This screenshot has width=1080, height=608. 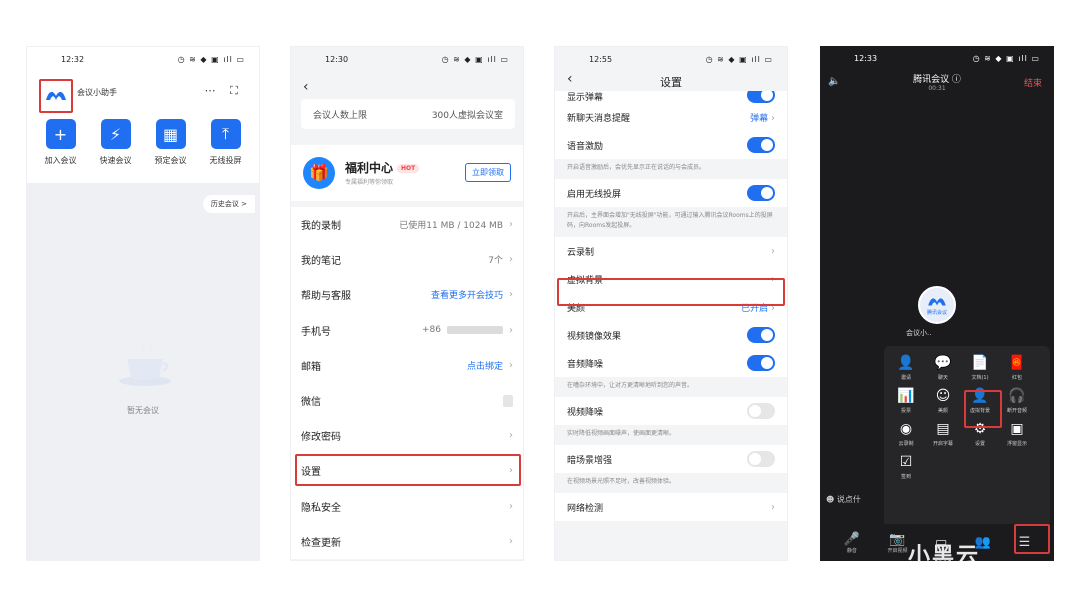 I want to click on toolbar-mute: 🎤 静音, so click(x=852, y=543).